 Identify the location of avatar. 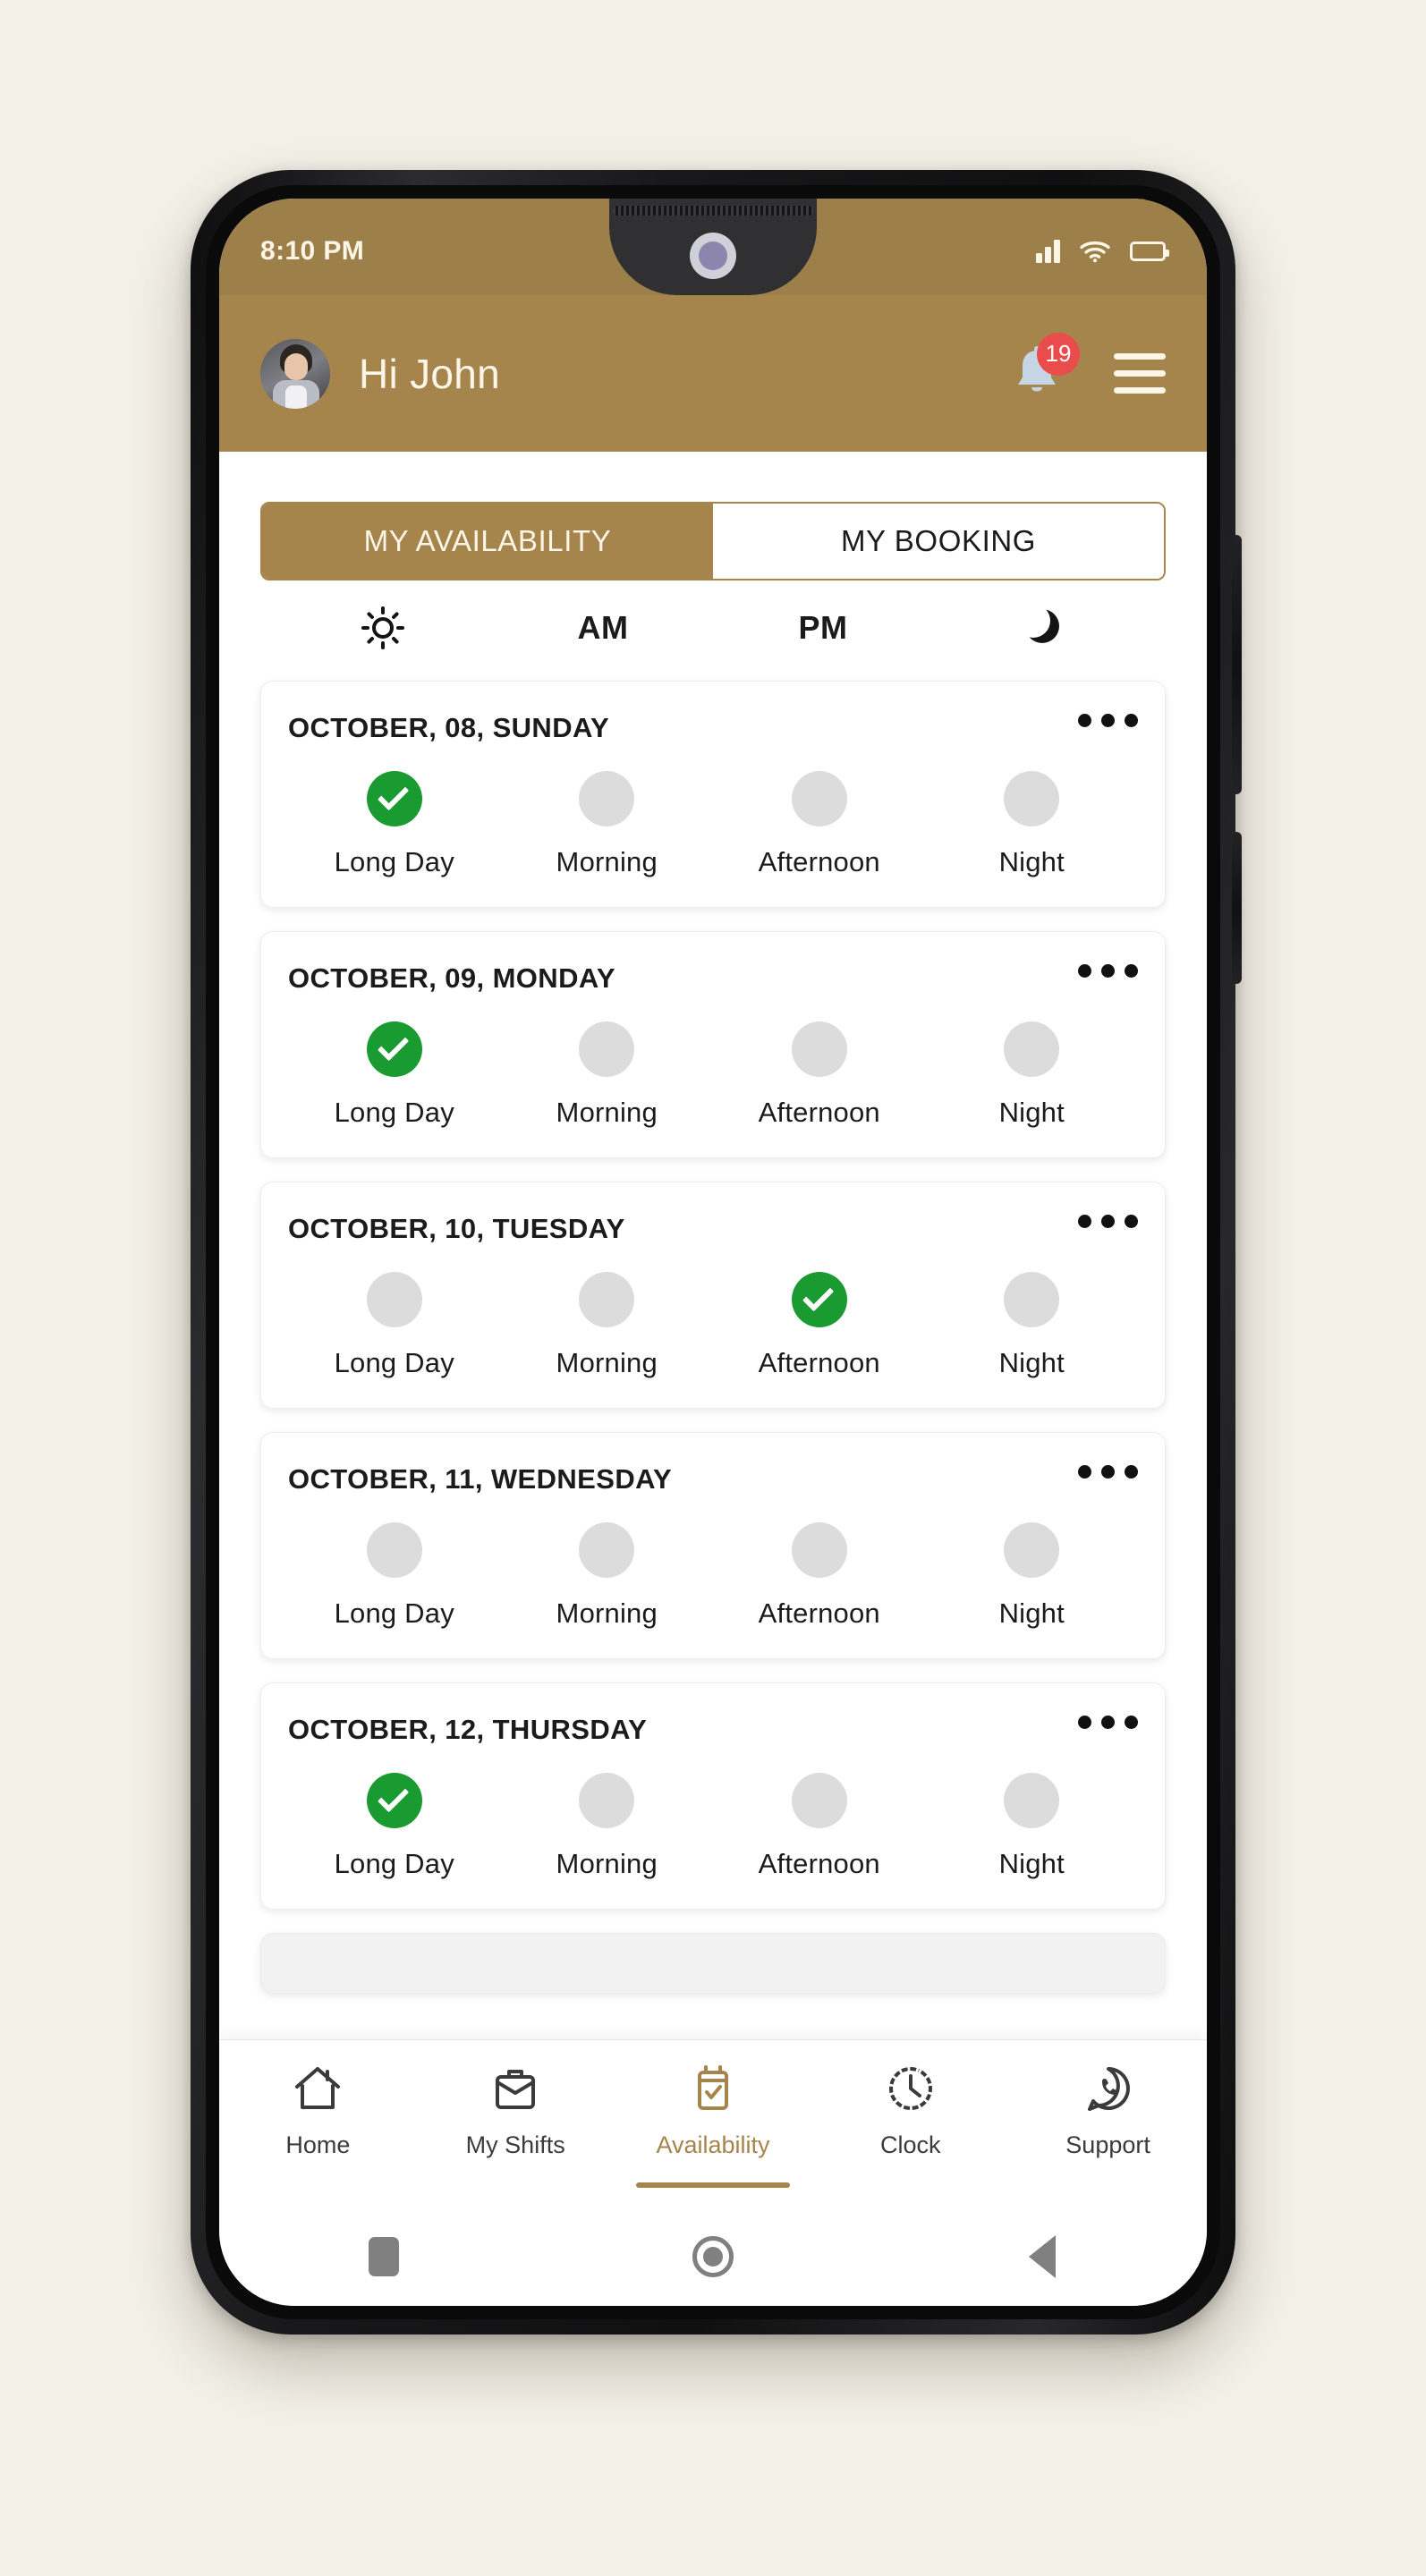
(295, 373).